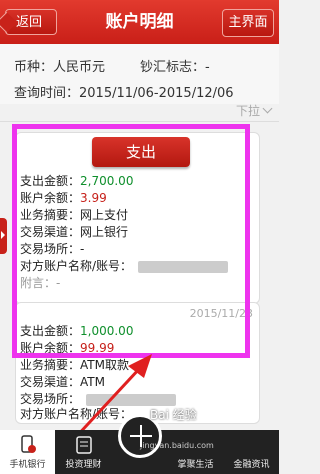 The height and width of the screenshot is (474, 320). Describe the element at coordinates (84, 445) in the screenshot. I see `calculator-icon` at that location.